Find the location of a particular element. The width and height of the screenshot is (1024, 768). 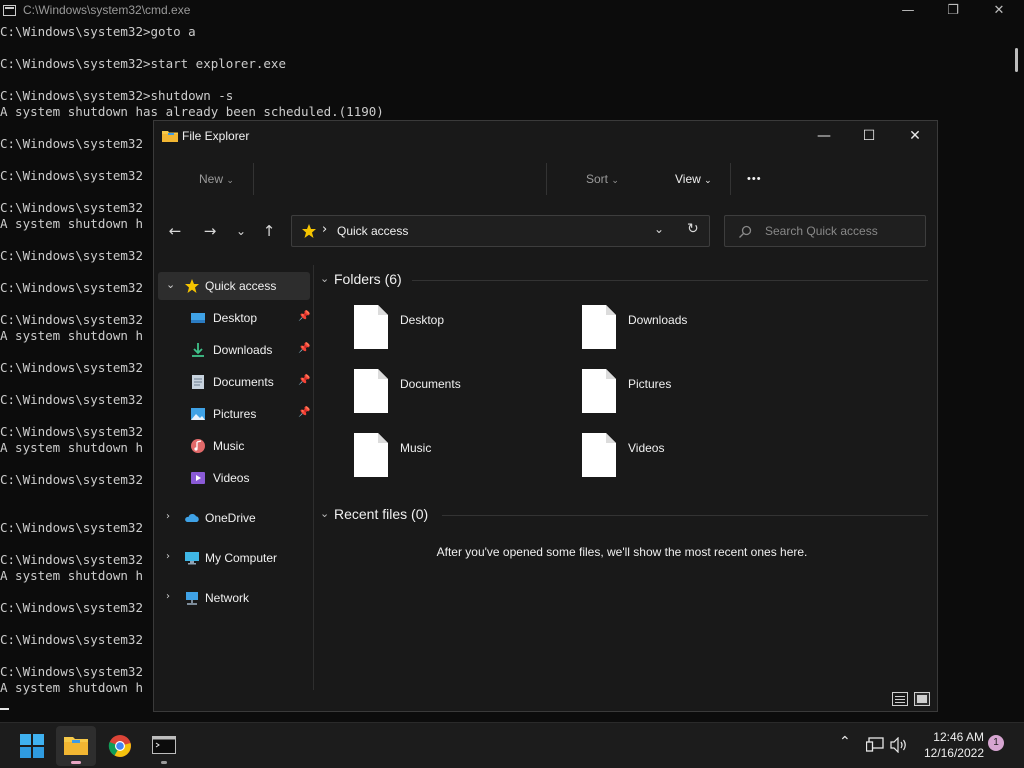

folder-name: Documents is located at coordinates (430, 384).